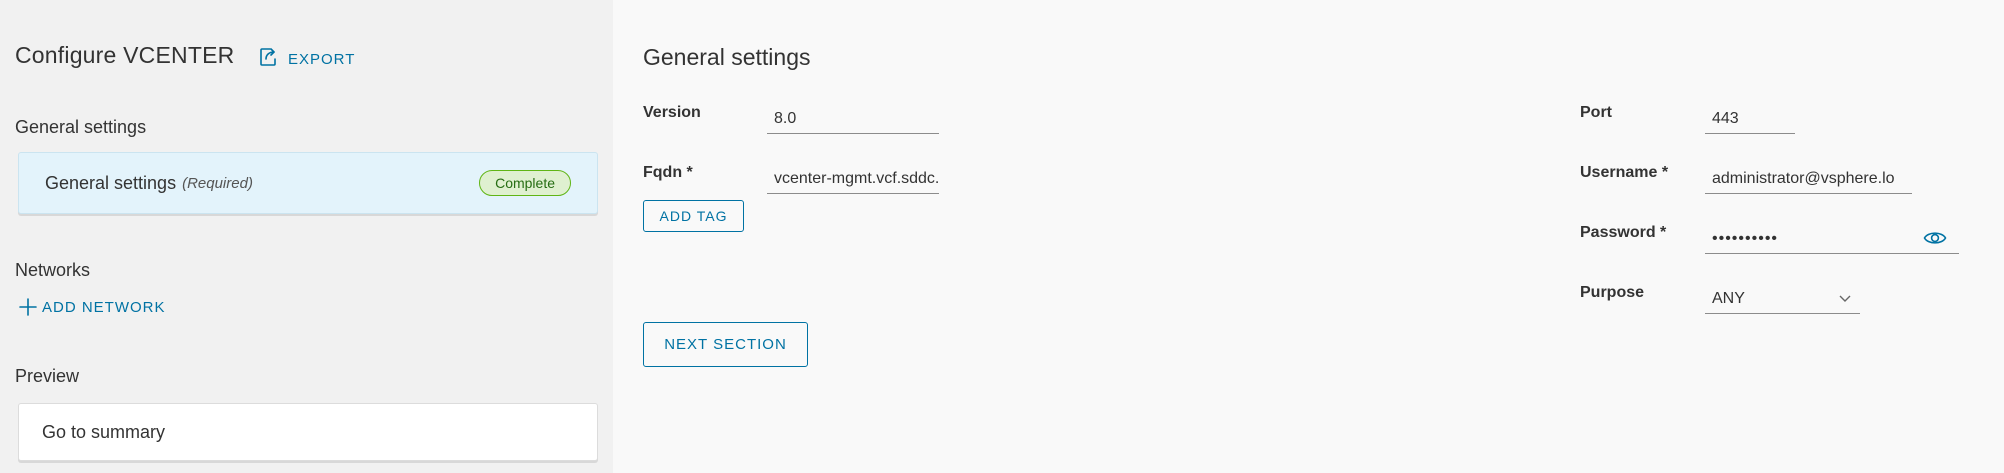 Image resolution: width=2004 pixels, height=473 pixels. Describe the element at coordinates (693, 216) in the screenshot. I see `add-tag-button: ADD TAG` at that location.